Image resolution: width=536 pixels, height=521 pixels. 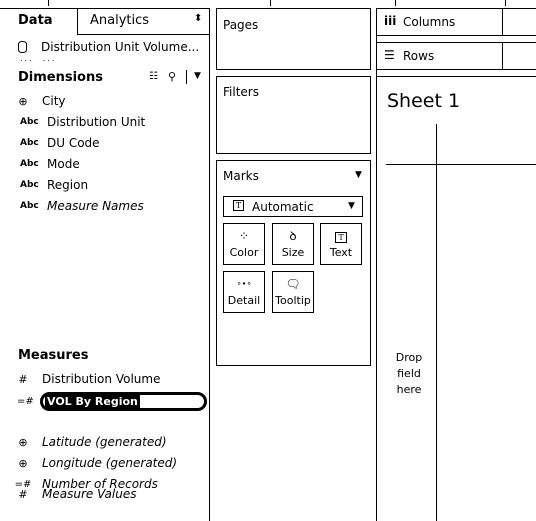 What do you see at coordinates (409, 357) in the screenshot?
I see `drop-text: Drop` at bounding box center [409, 357].